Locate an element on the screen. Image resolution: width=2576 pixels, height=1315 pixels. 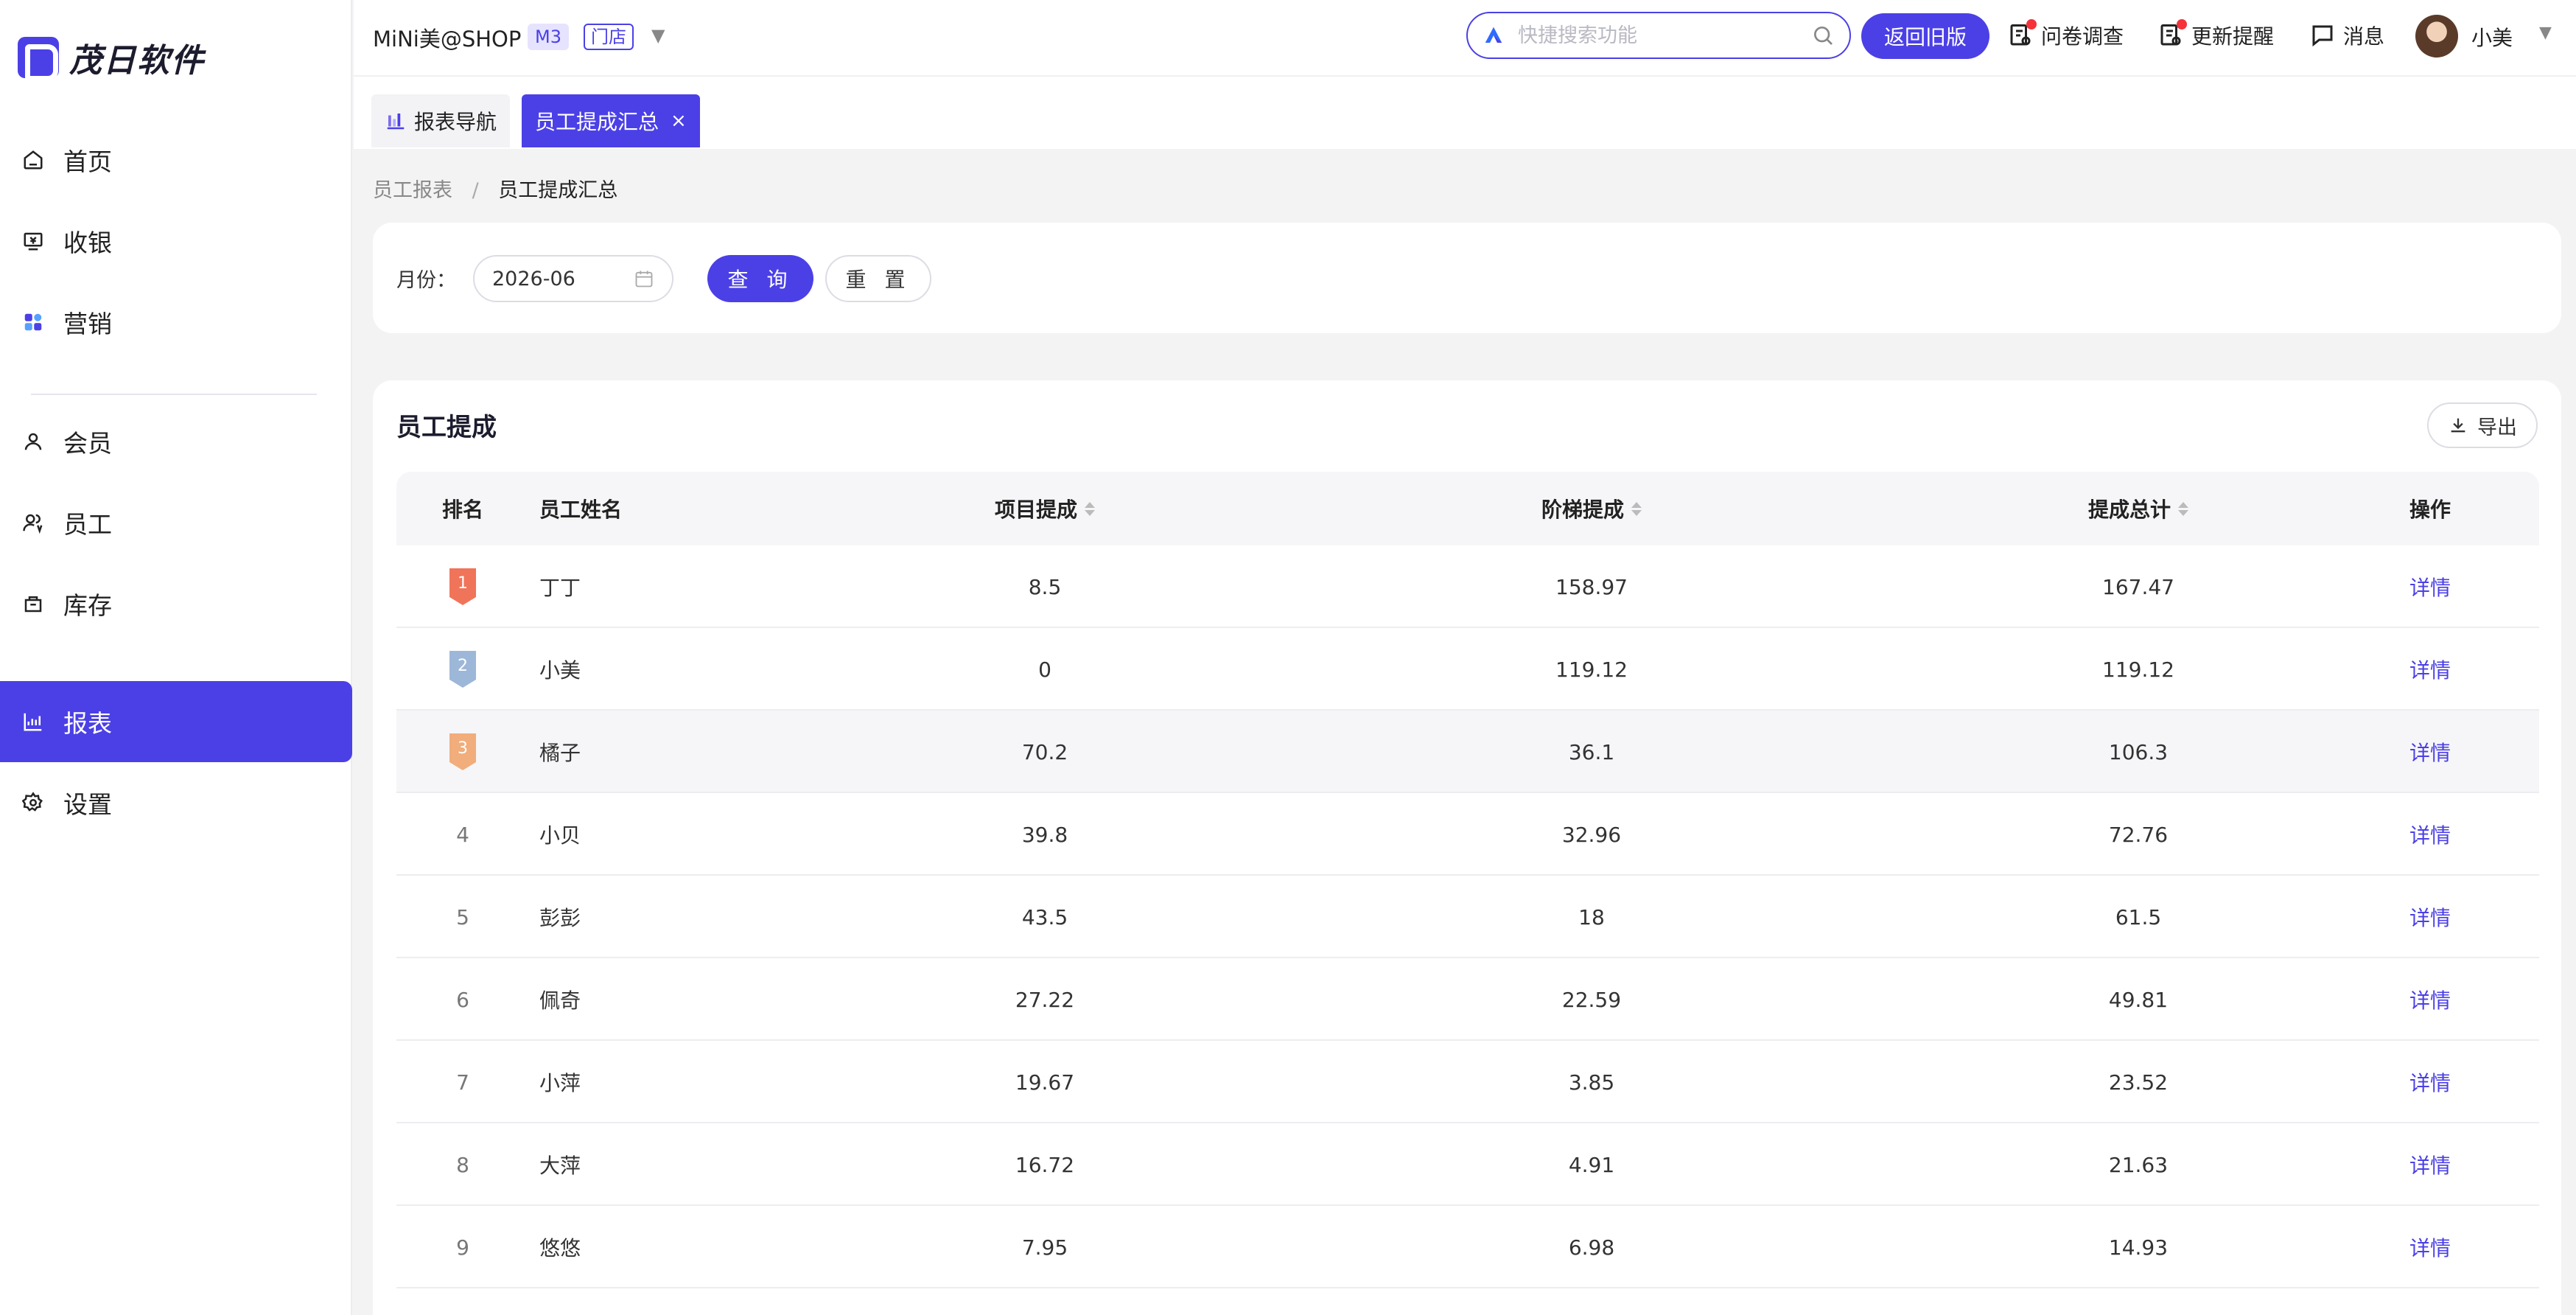
export-button: 导出 is located at coordinates (2482, 425).